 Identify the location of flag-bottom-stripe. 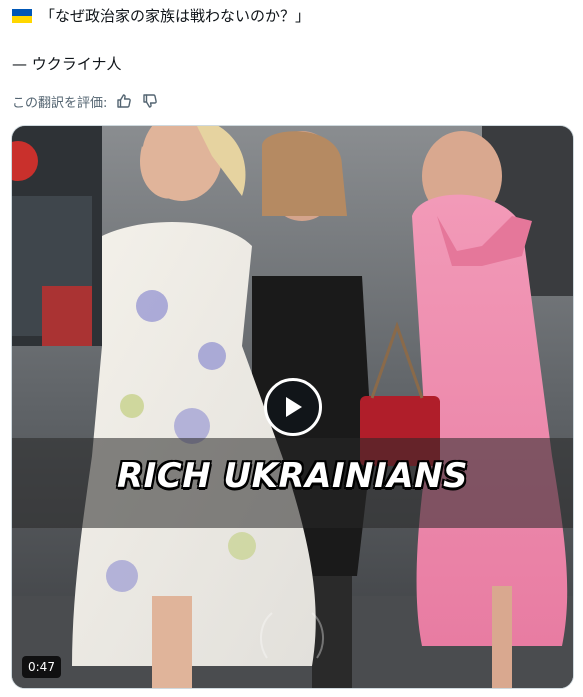
(22, 19).